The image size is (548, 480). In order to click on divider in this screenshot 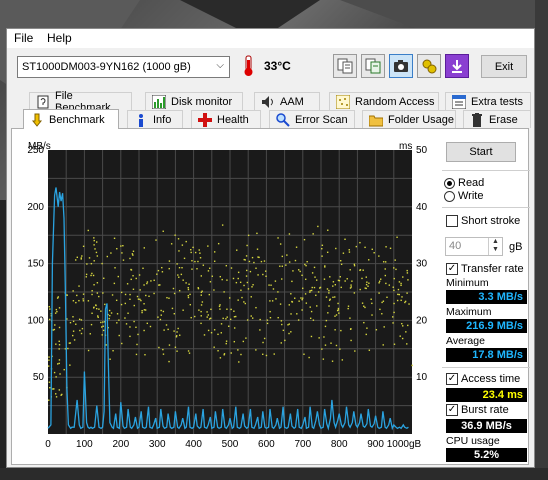, I will do `click(486, 207)`.